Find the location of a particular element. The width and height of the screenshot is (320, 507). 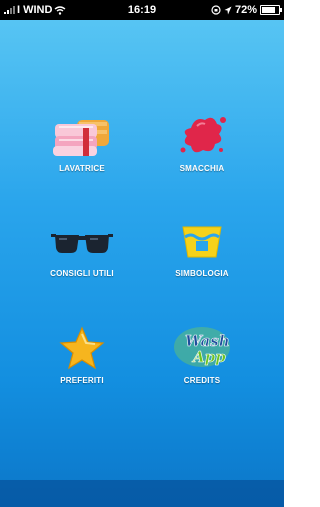

svg-text: App is located at coordinates (208, 357).